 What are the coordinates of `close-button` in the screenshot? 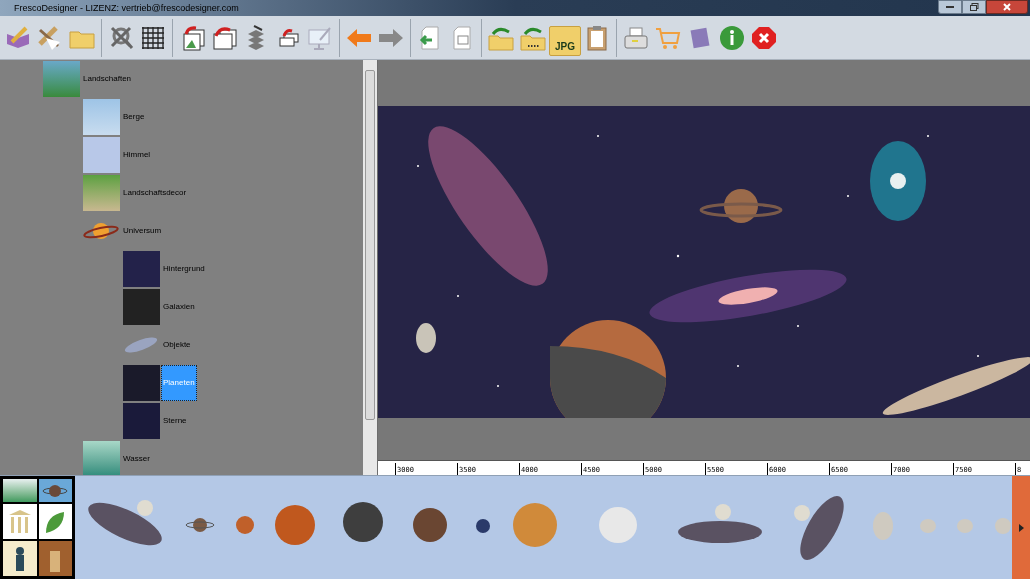 It's located at (1007, 7).